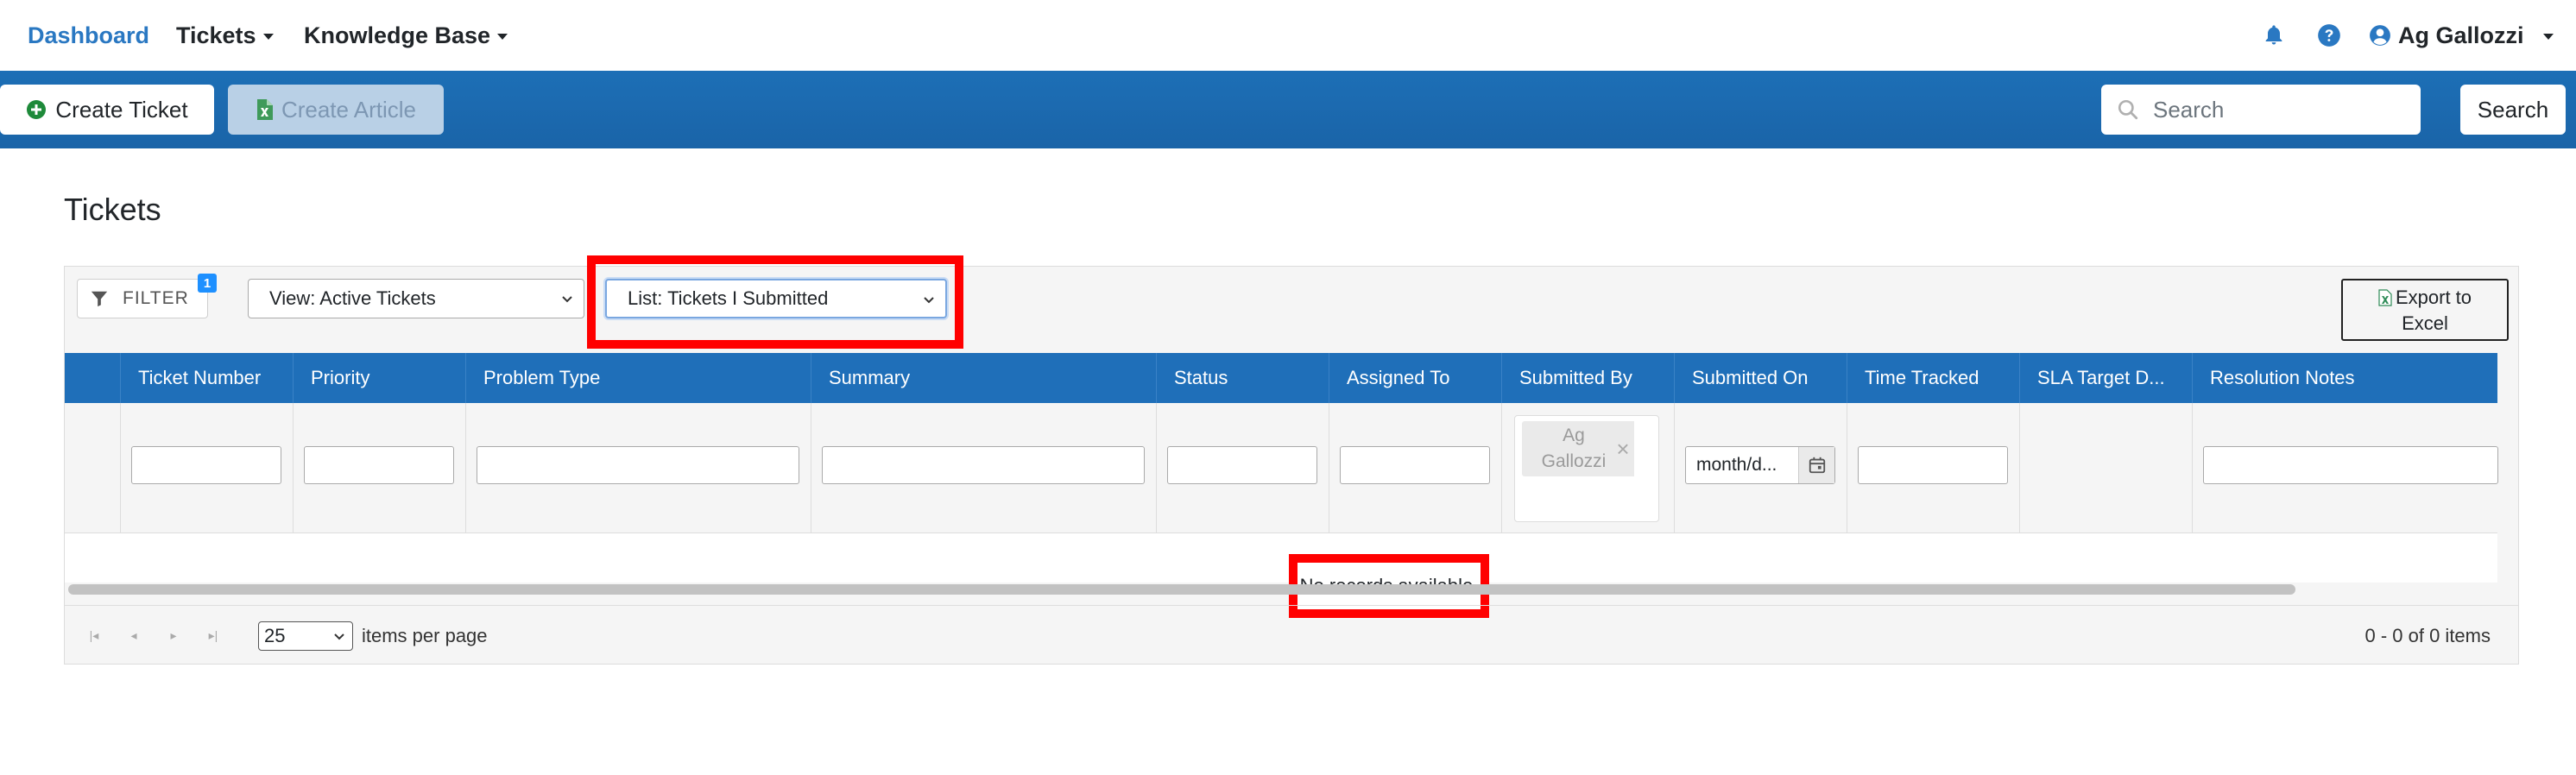  I want to click on create-article-label: Create Article, so click(349, 109).